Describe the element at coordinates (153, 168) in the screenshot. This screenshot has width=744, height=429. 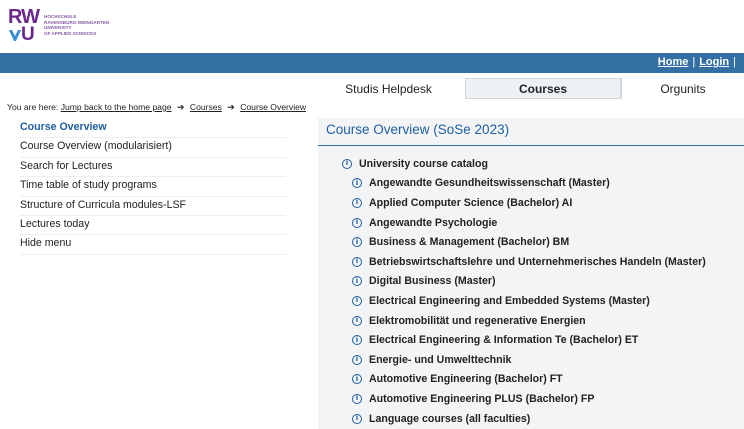
I see `menu-item-search-for-lectures: Search for Lectures` at that location.